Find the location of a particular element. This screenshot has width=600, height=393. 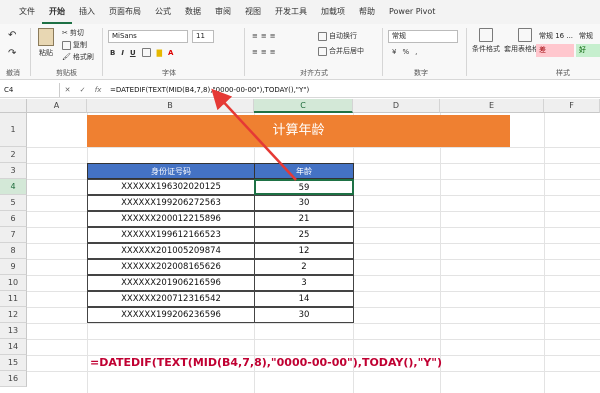

bold-button: B is located at coordinates (112, 53).